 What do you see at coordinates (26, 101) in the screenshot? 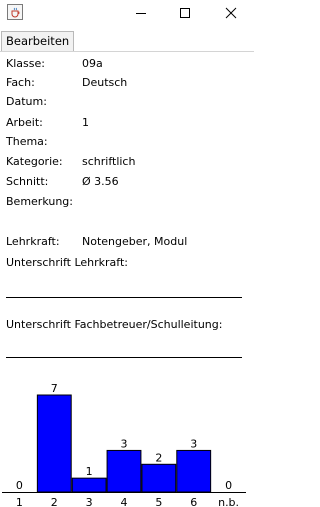
I see `detail-label: Datum:` at bounding box center [26, 101].